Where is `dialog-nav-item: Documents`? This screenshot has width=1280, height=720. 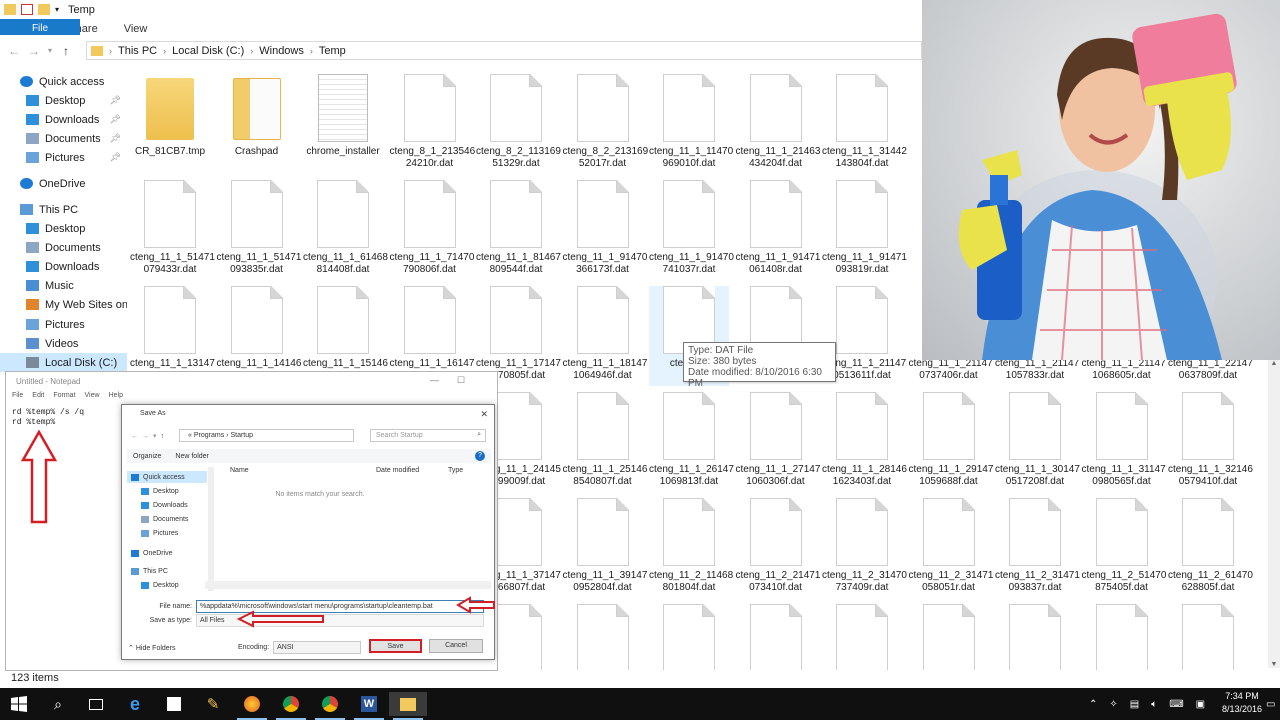 dialog-nav-item: Documents is located at coordinates (157, 519).